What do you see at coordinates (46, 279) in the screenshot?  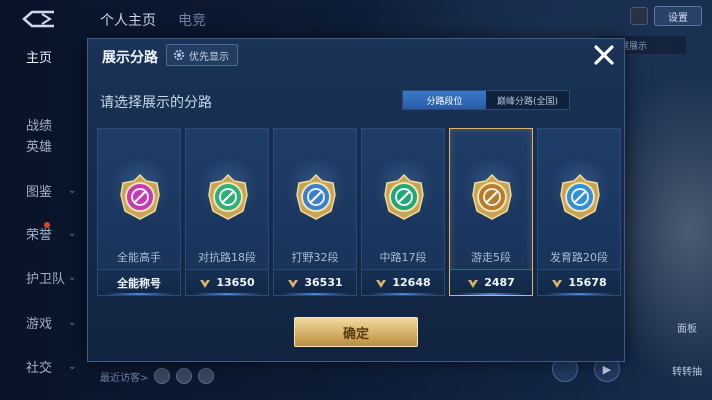 I see `sidebar-item-label: 护卫队` at bounding box center [46, 279].